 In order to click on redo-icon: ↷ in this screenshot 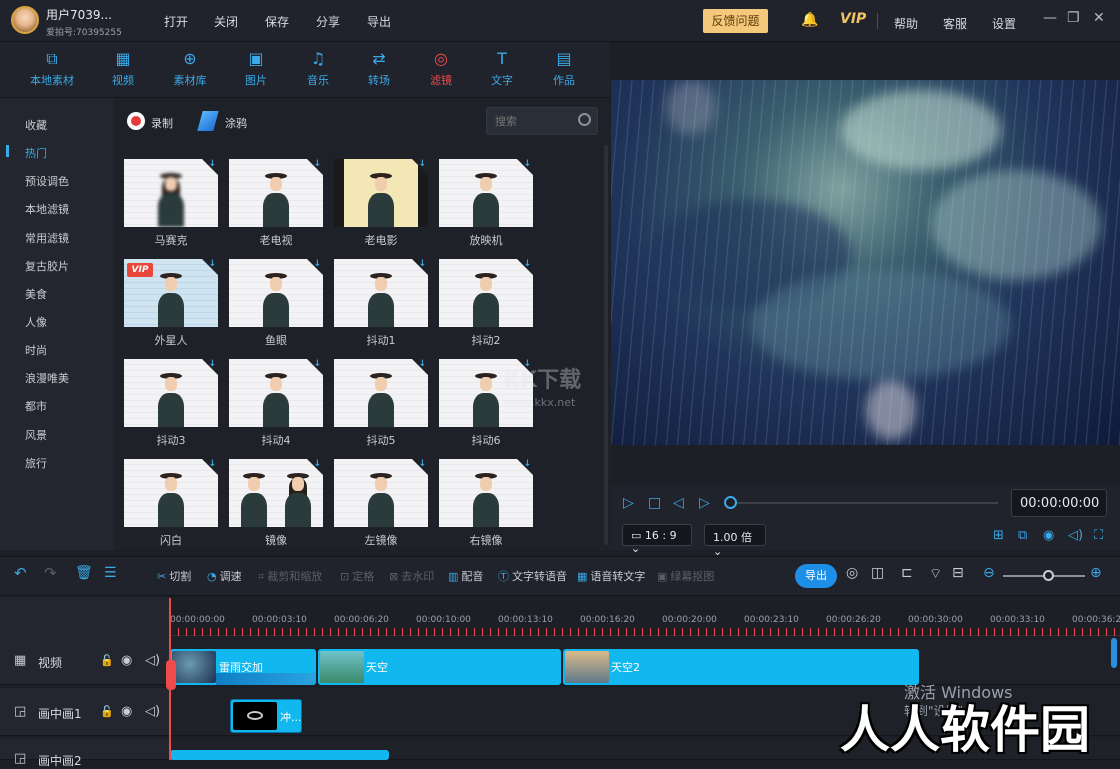, I will do `click(52, 573)`.